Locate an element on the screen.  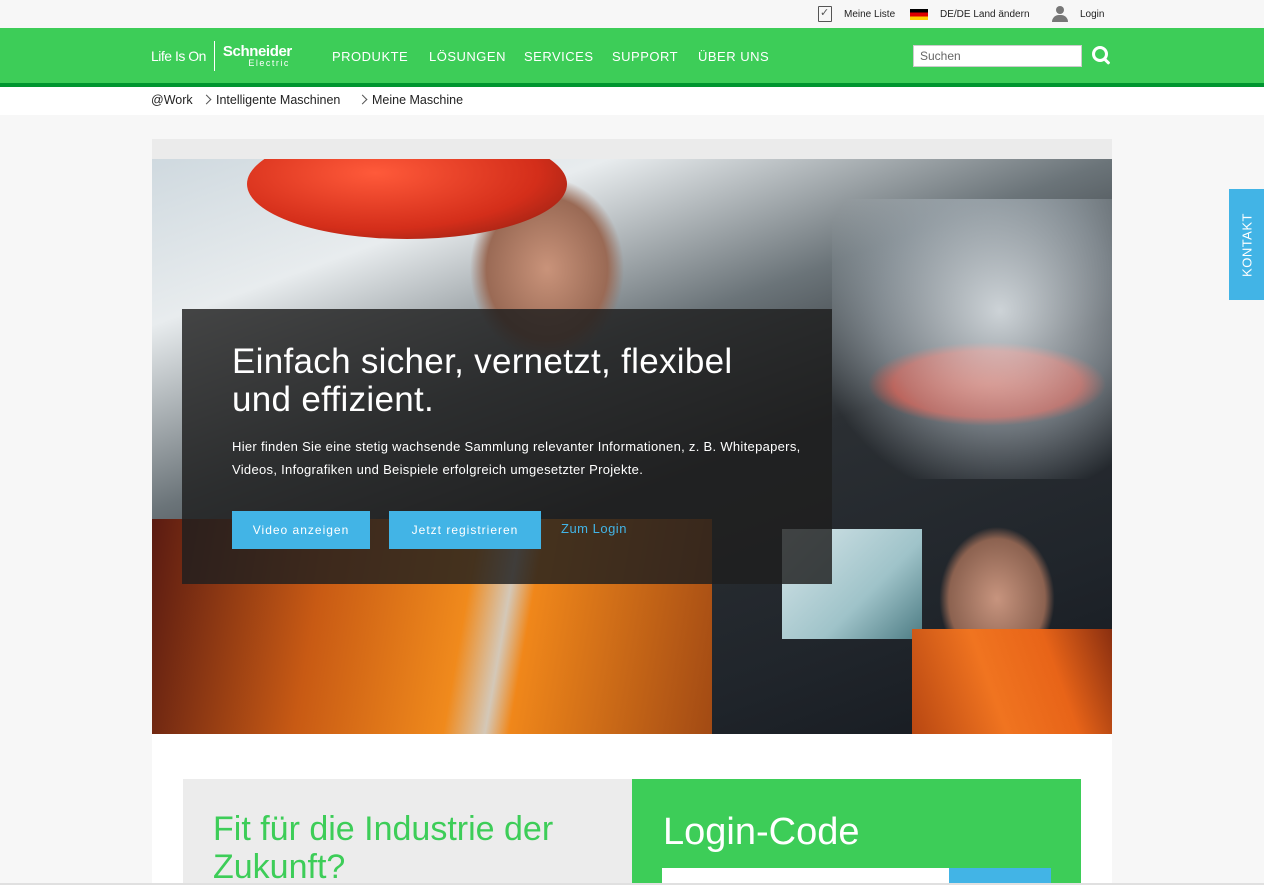
country-label: DE/DE Land ändern is located at coordinates (985, 14).